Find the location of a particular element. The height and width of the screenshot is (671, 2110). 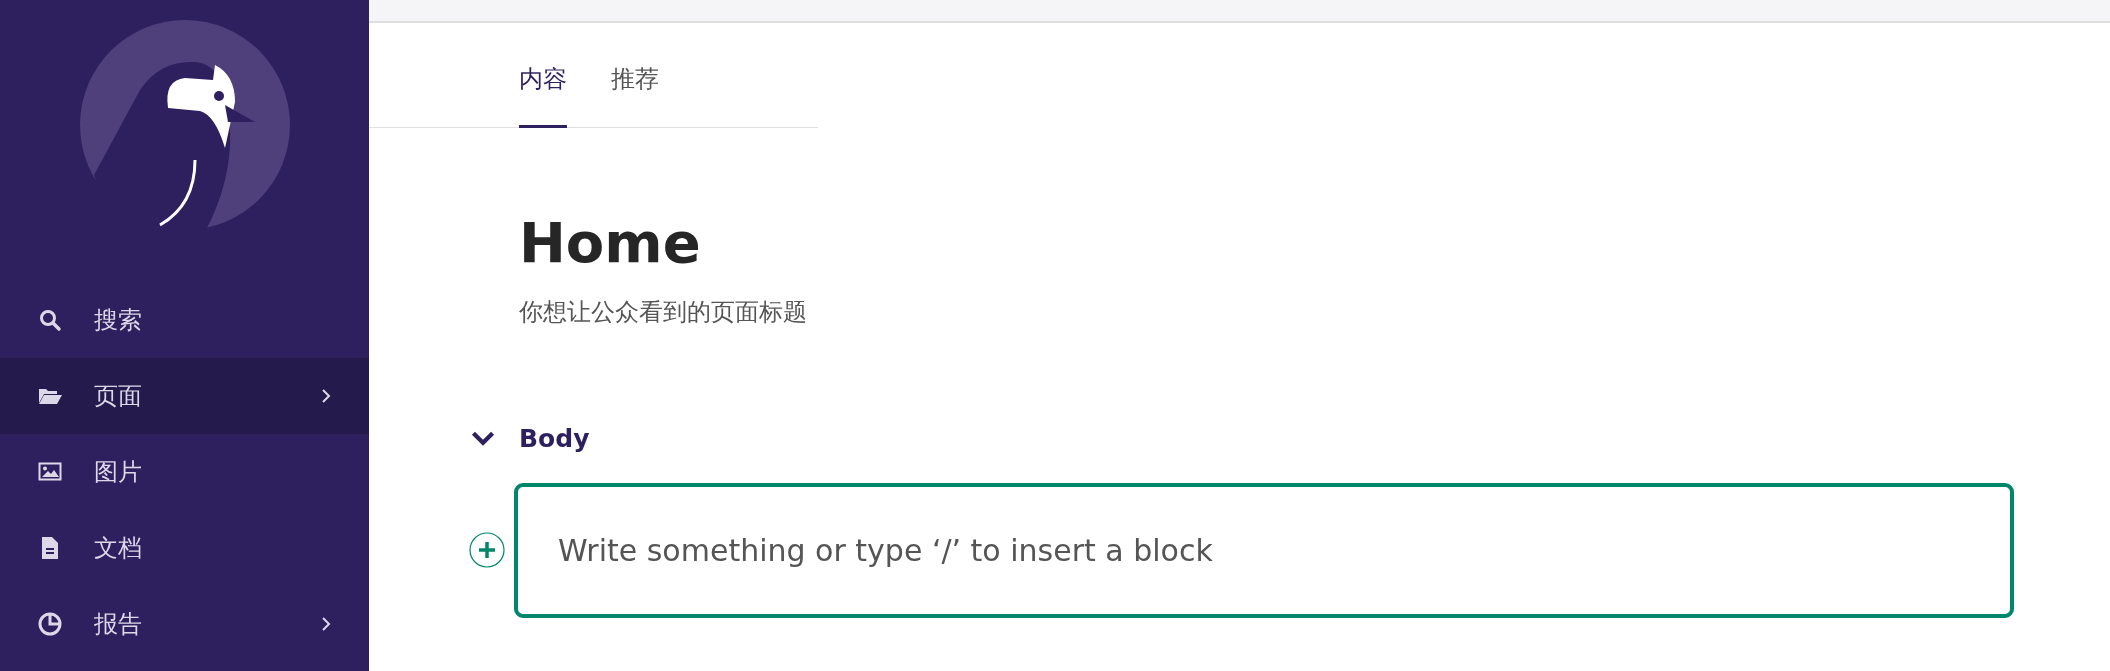

menu-label: 页面 is located at coordinates (118, 396).